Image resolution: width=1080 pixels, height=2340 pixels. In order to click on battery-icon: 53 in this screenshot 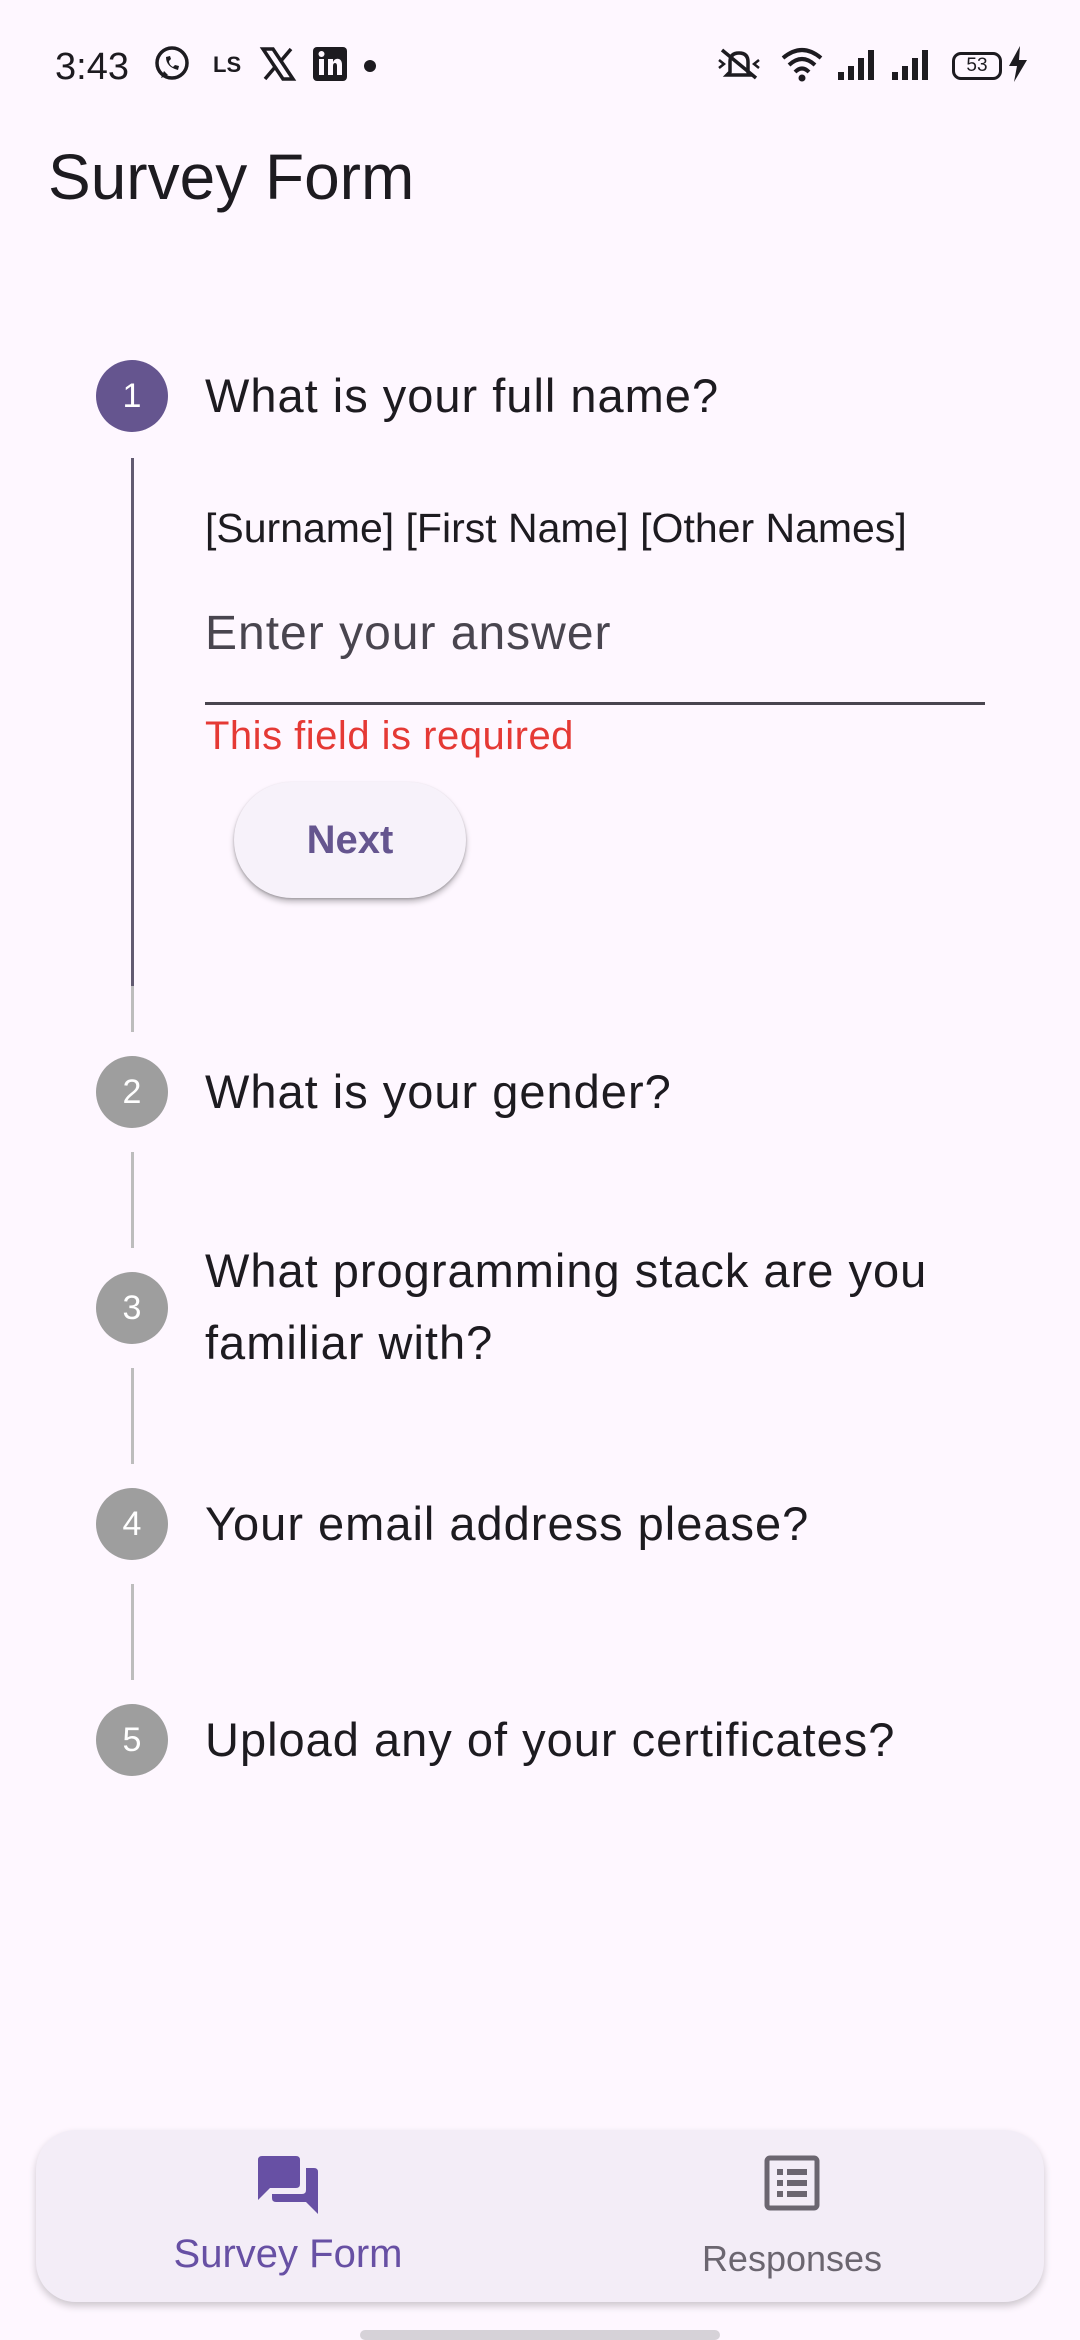, I will do `click(977, 66)`.